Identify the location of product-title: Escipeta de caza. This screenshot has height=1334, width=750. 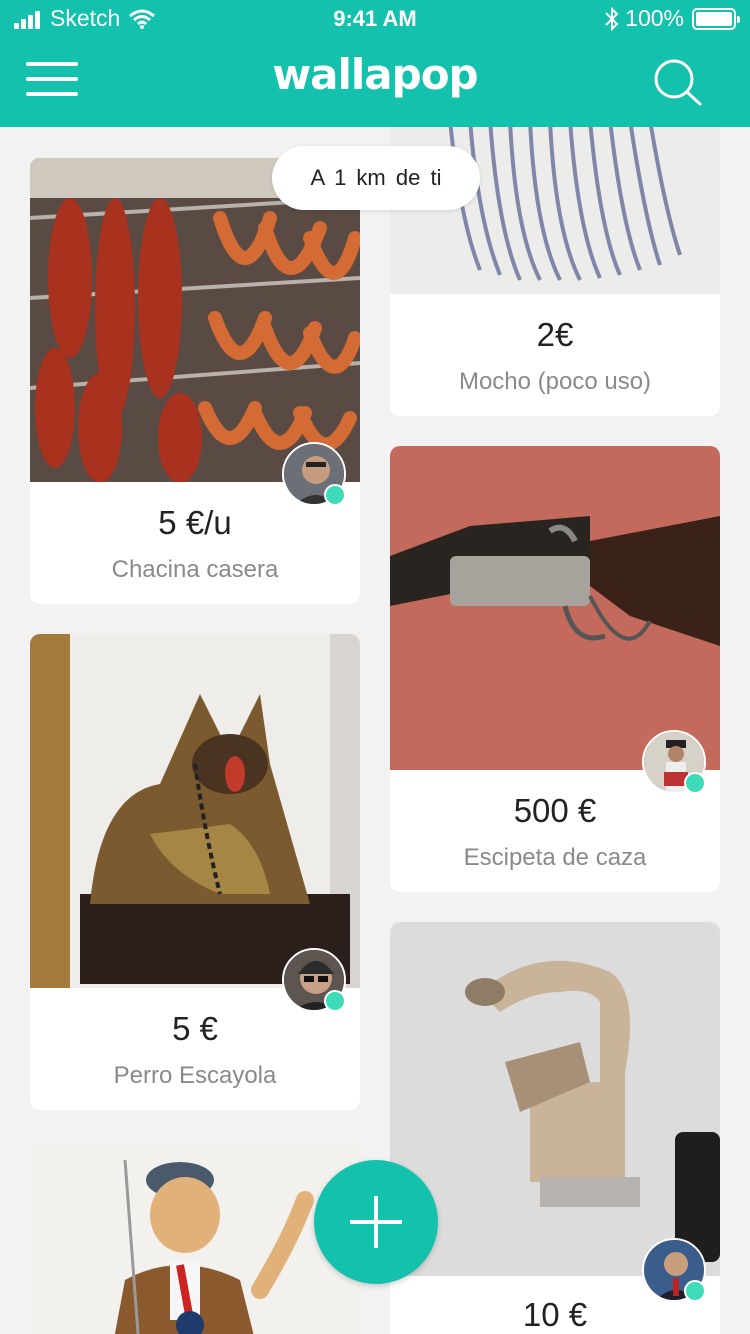
(555, 857).